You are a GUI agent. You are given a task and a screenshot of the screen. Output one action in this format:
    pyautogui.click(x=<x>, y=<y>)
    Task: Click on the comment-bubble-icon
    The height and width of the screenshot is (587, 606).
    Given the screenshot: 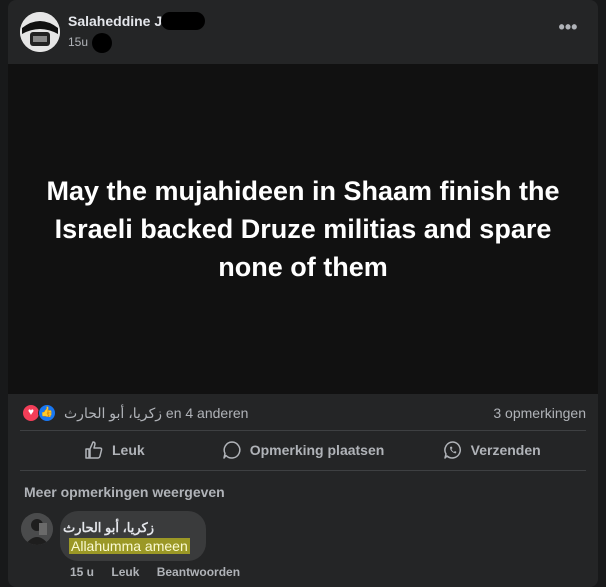 What is the action you would take?
    pyautogui.click(x=231, y=450)
    